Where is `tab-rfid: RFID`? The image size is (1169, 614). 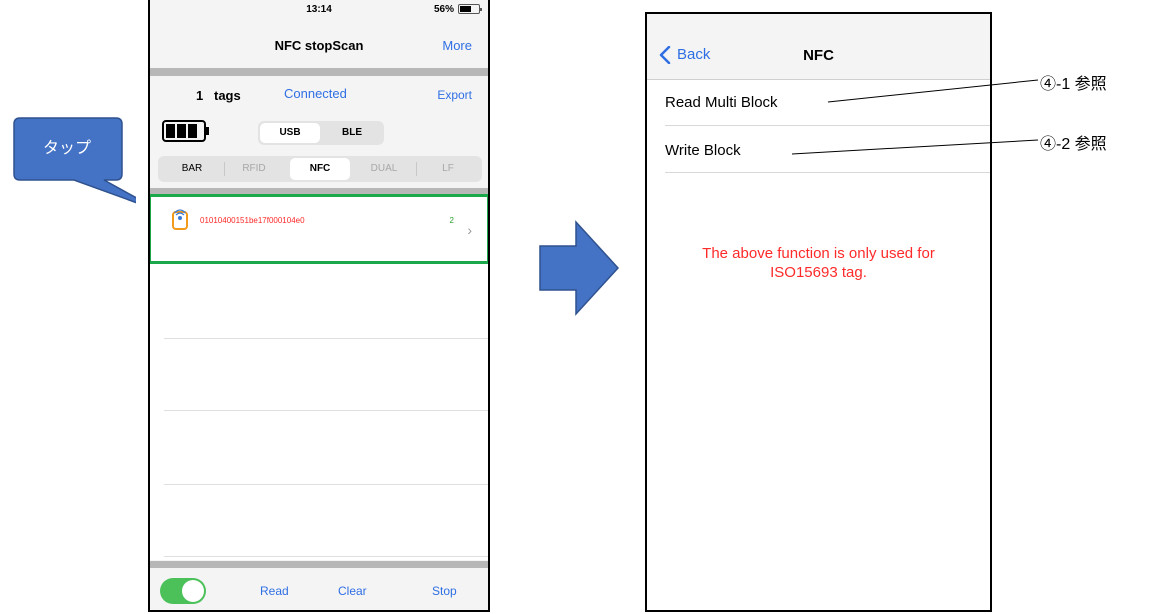
tab-rfid: RFID is located at coordinates (254, 169).